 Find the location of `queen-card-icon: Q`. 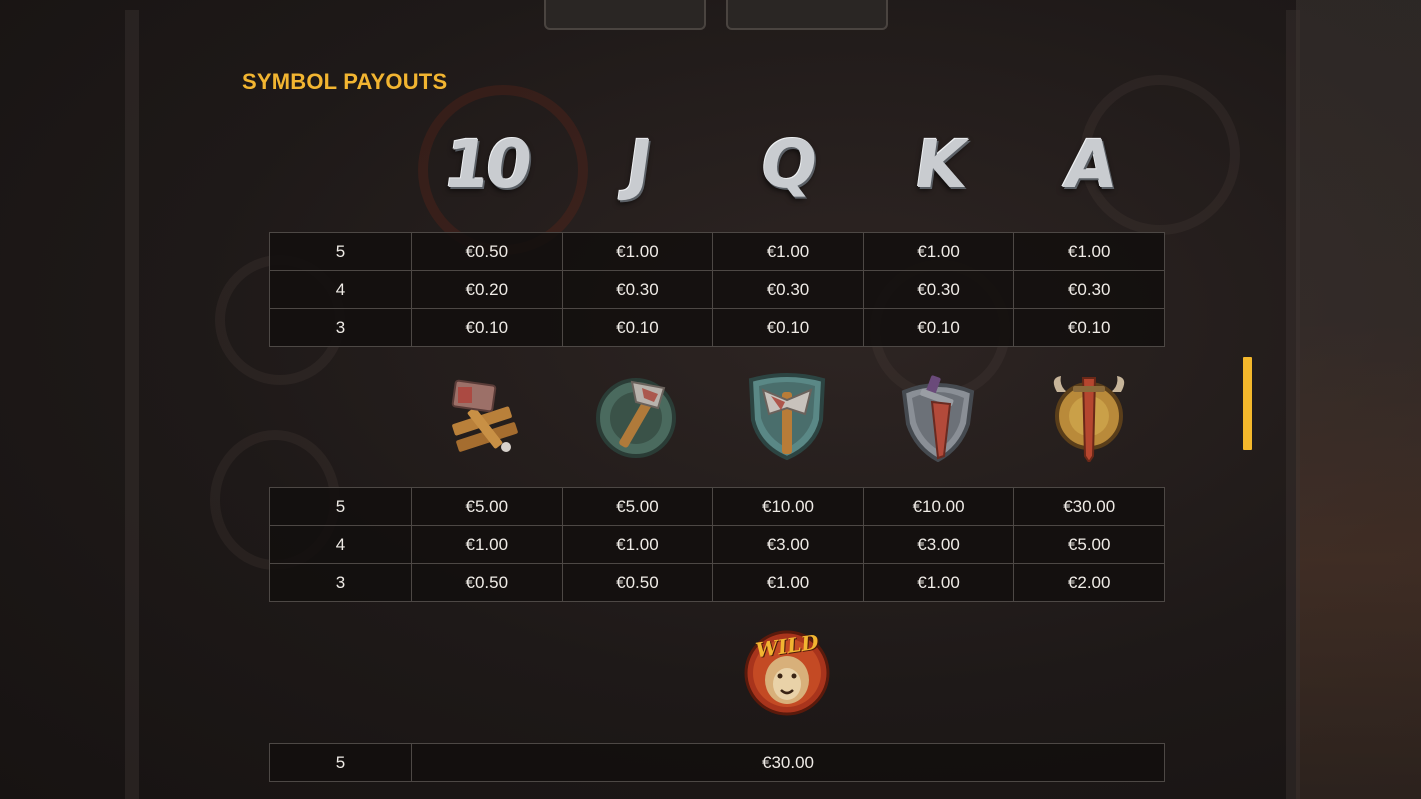

queen-card-icon: Q is located at coordinates (787, 164).